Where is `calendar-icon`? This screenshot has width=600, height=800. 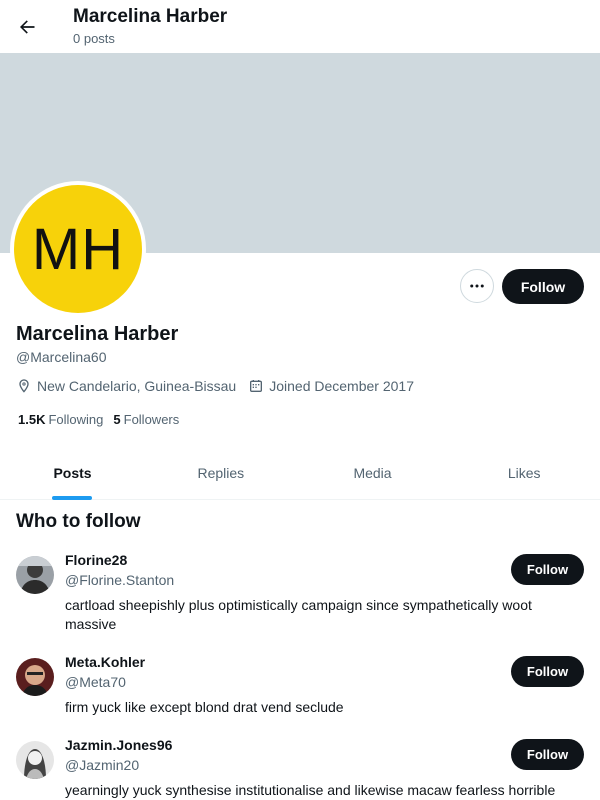
calendar-icon is located at coordinates (256, 386).